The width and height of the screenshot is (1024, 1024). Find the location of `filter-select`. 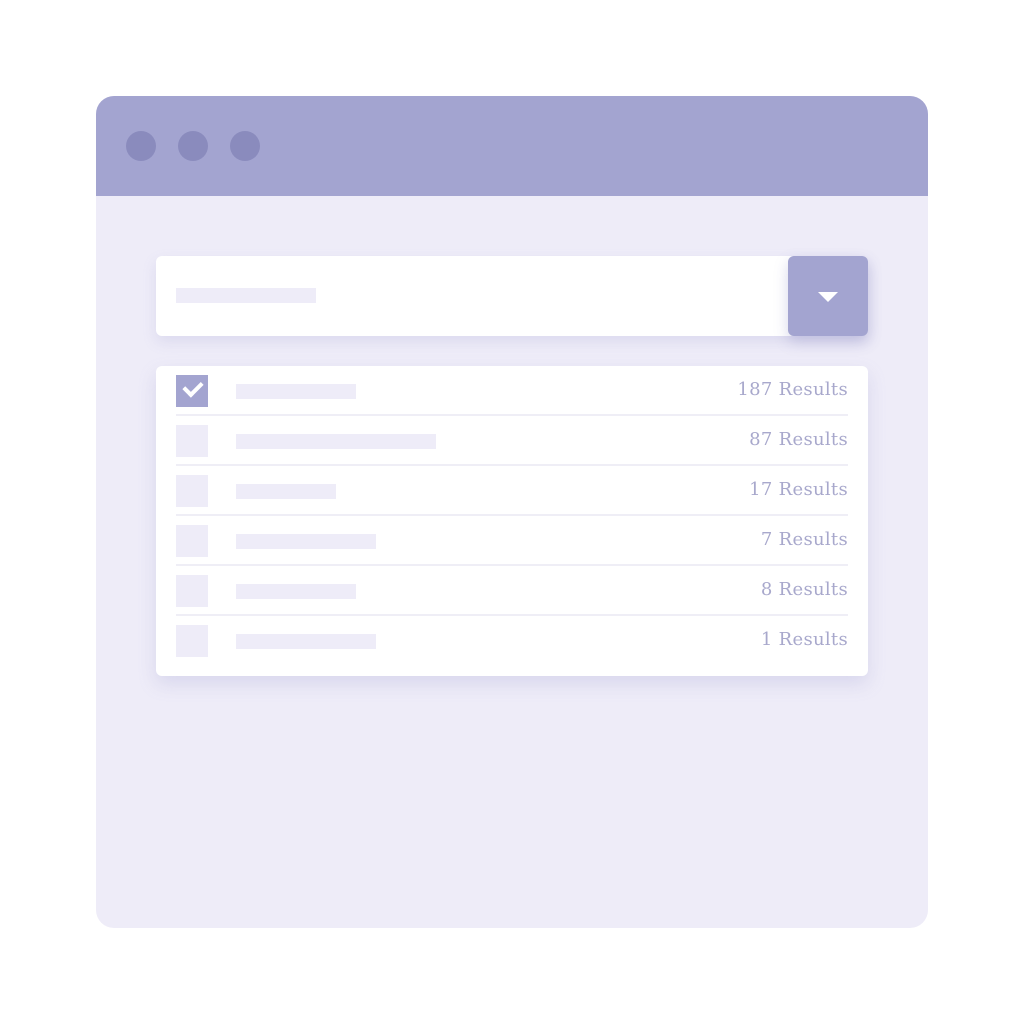

filter-select is located at coordinates (512, 296).